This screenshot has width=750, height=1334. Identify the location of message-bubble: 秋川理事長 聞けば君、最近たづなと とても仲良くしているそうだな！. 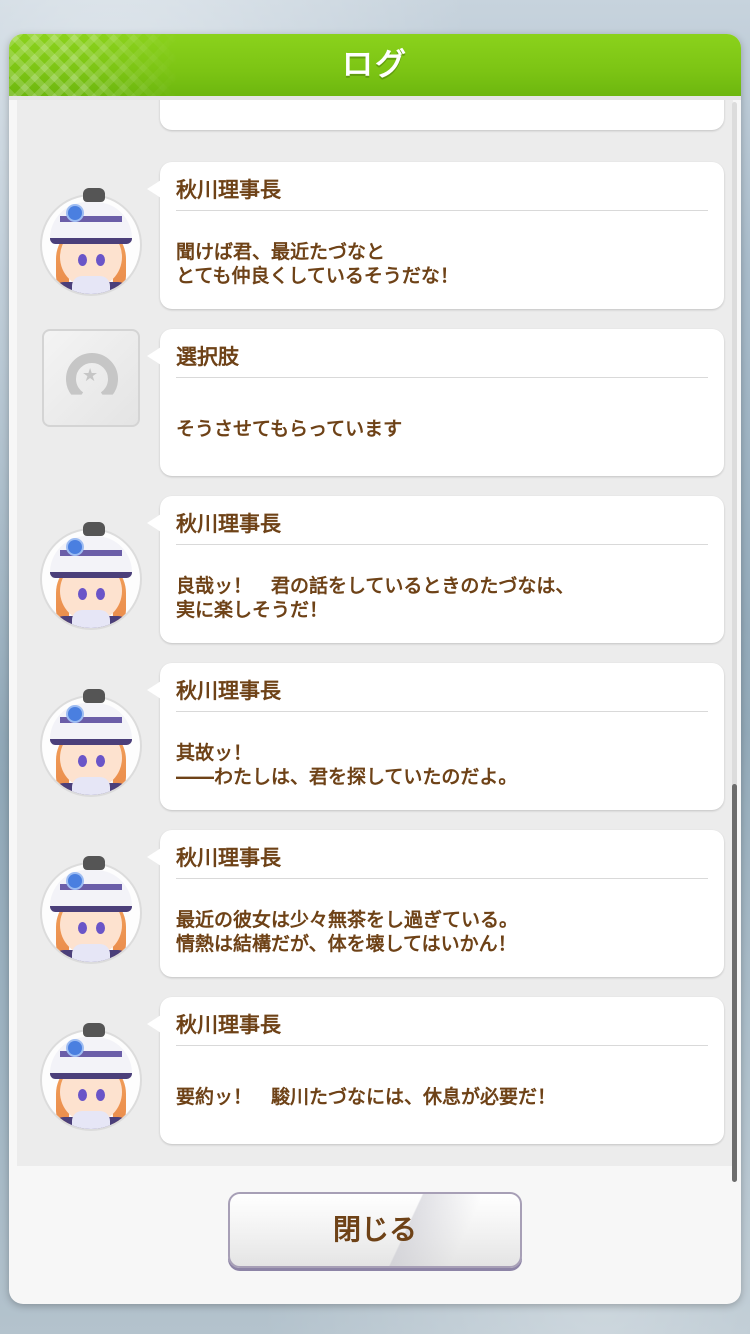
(435, 235).